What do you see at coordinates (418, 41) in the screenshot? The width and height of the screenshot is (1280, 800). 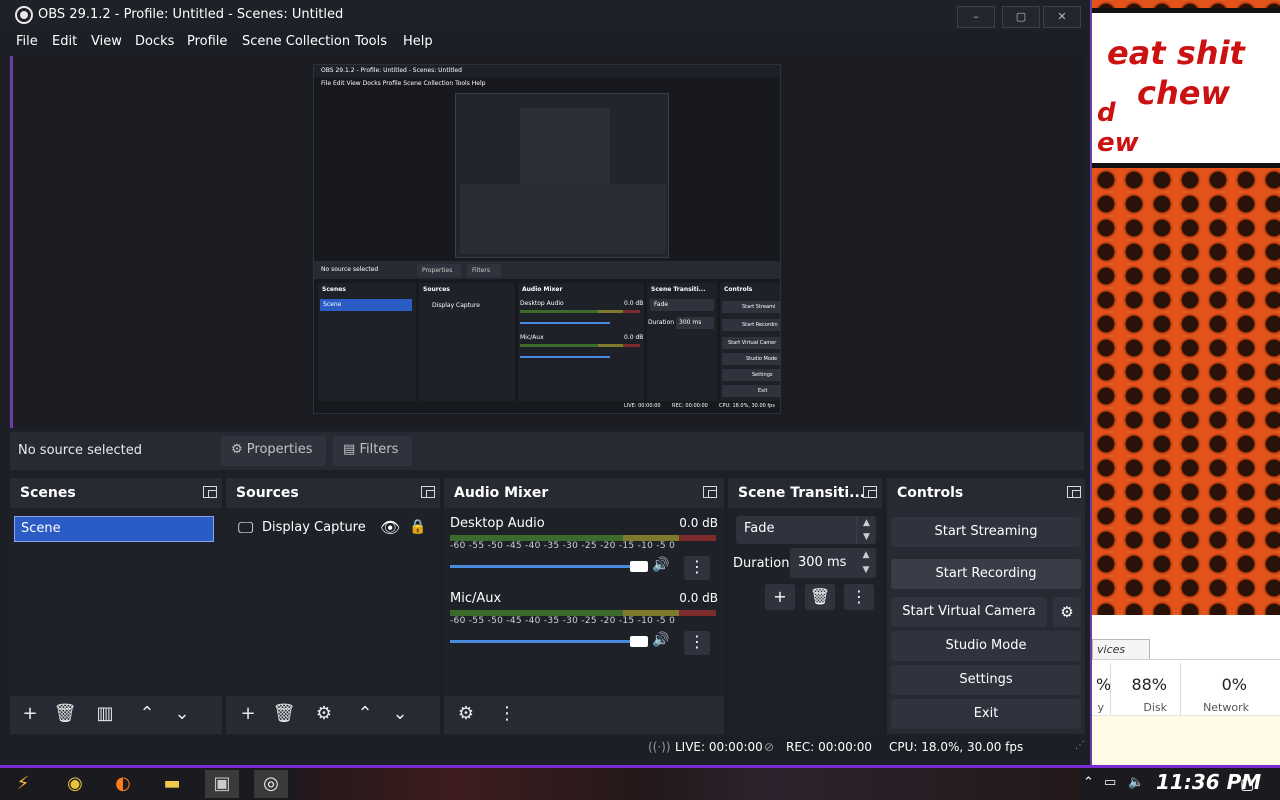 I see `menu-help: Help` at bounding box center [418, 41].